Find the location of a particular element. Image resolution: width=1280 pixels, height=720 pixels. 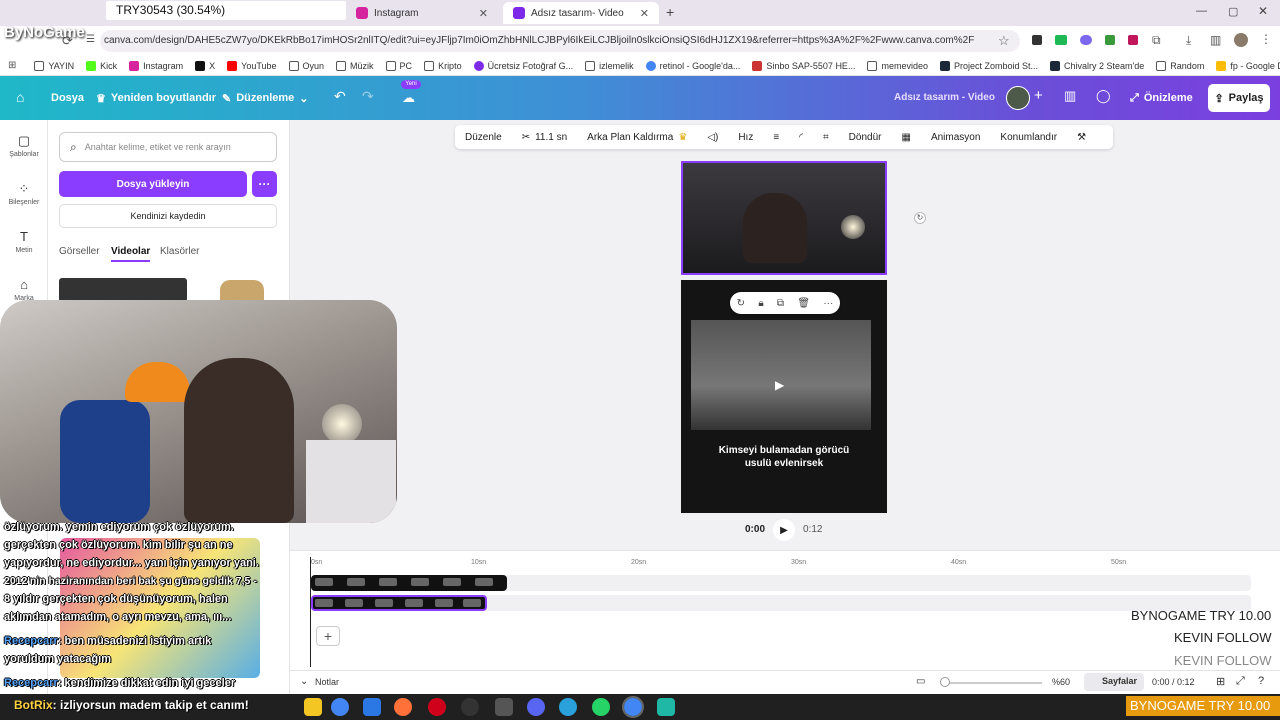

bookmark: Random is located at coordinates (1180, 65).